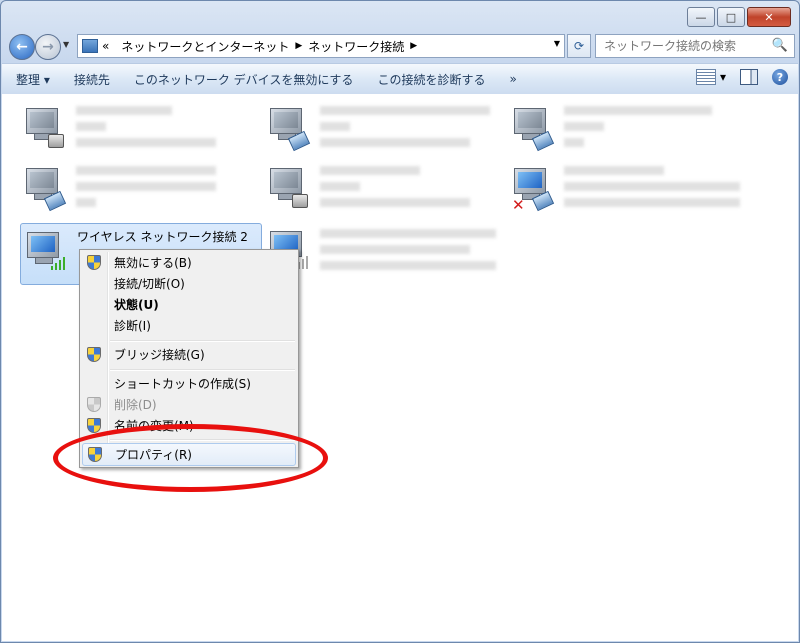 The width and height of the screenshot is (800, 643). Describe the element at coordinates (189, 283) in the screenshot. I see `menu-item-connect-disconnect: 接続/切断(O)` at that location.